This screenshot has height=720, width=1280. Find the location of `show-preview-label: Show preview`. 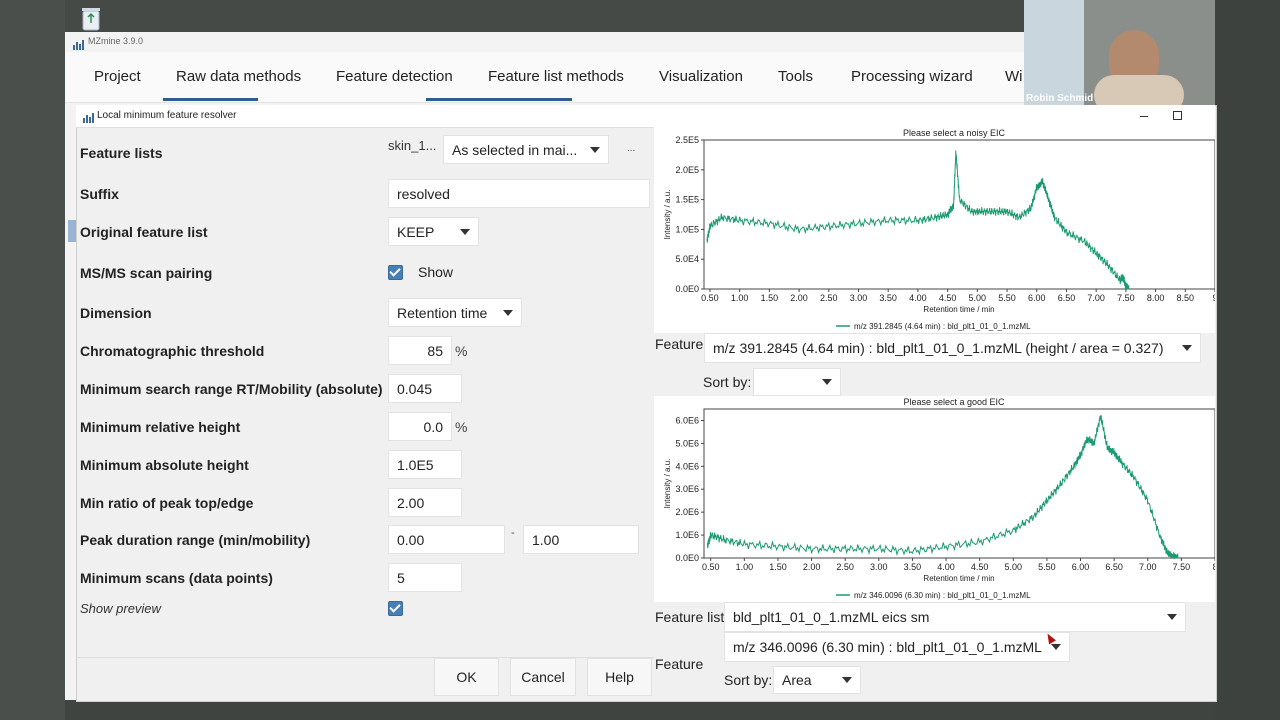

show-preview-label: Show preview is located at coordinates (120, 608).